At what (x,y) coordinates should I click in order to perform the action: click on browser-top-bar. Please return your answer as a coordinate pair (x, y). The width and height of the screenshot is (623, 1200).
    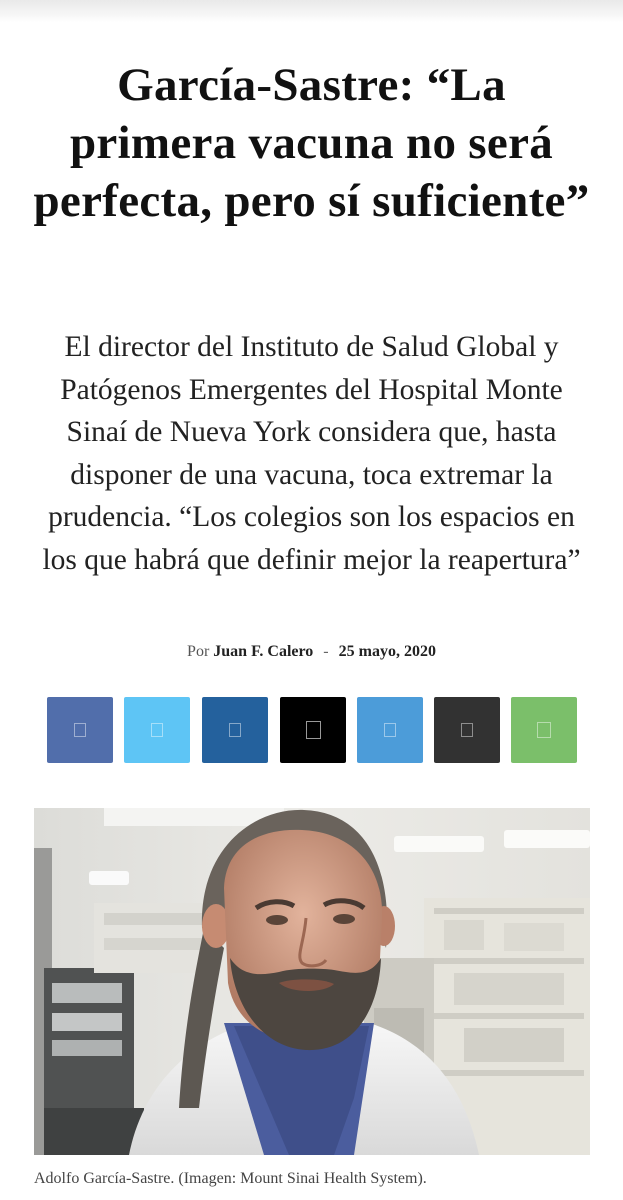
    Looking at the image, I should click on (311, 11).